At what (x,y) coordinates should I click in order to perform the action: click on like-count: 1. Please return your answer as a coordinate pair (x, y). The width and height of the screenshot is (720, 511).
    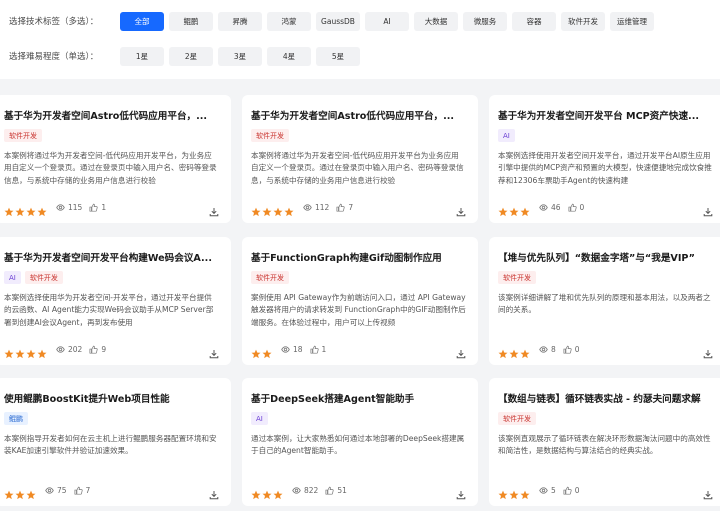
    Looking at the image, I should click on (318, 349).